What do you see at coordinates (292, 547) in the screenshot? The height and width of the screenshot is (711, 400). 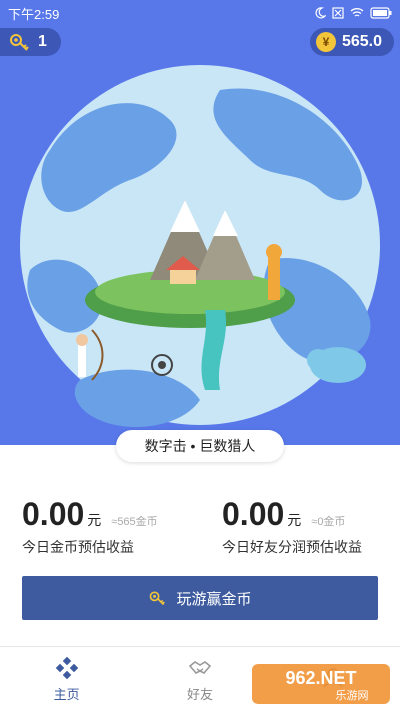 I see `friends-label: 今日好友分润预估收益` at bounding box center [292, 547].